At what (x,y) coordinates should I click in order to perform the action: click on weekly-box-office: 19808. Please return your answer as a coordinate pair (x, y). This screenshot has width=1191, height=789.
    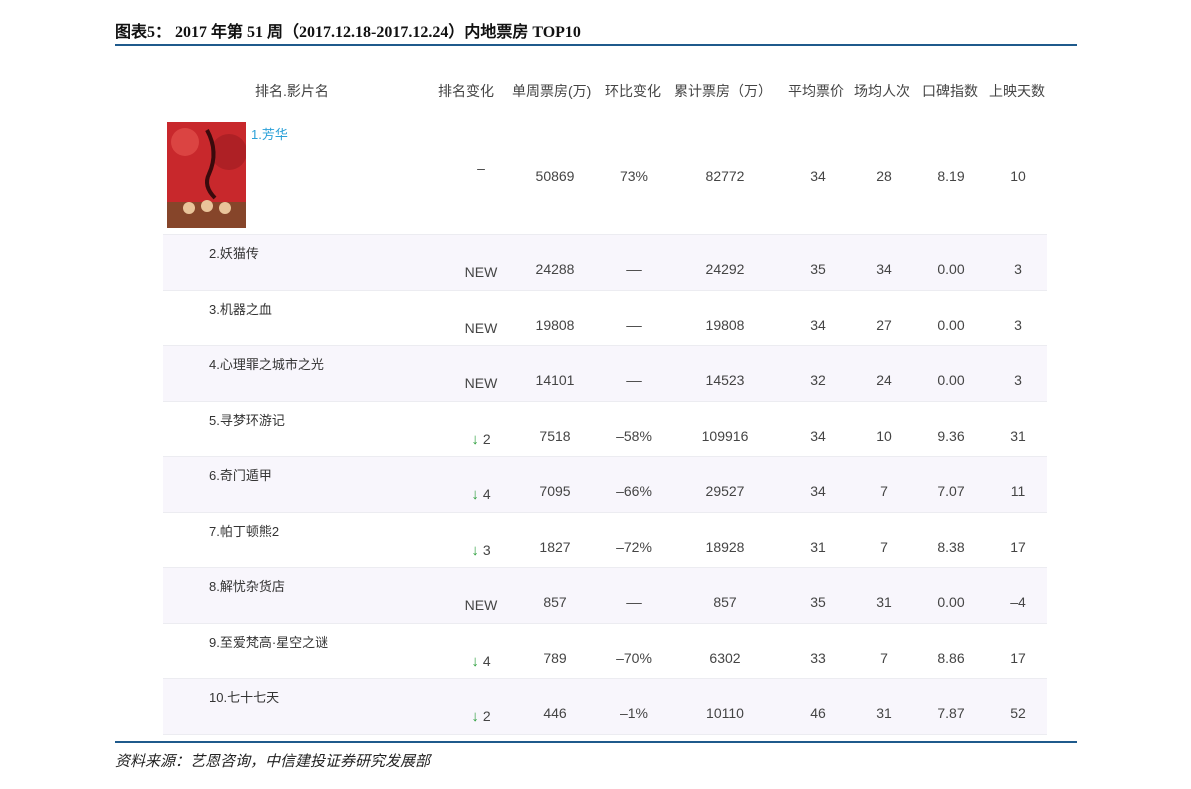
    Looking at the image, I should click on (555, 324).